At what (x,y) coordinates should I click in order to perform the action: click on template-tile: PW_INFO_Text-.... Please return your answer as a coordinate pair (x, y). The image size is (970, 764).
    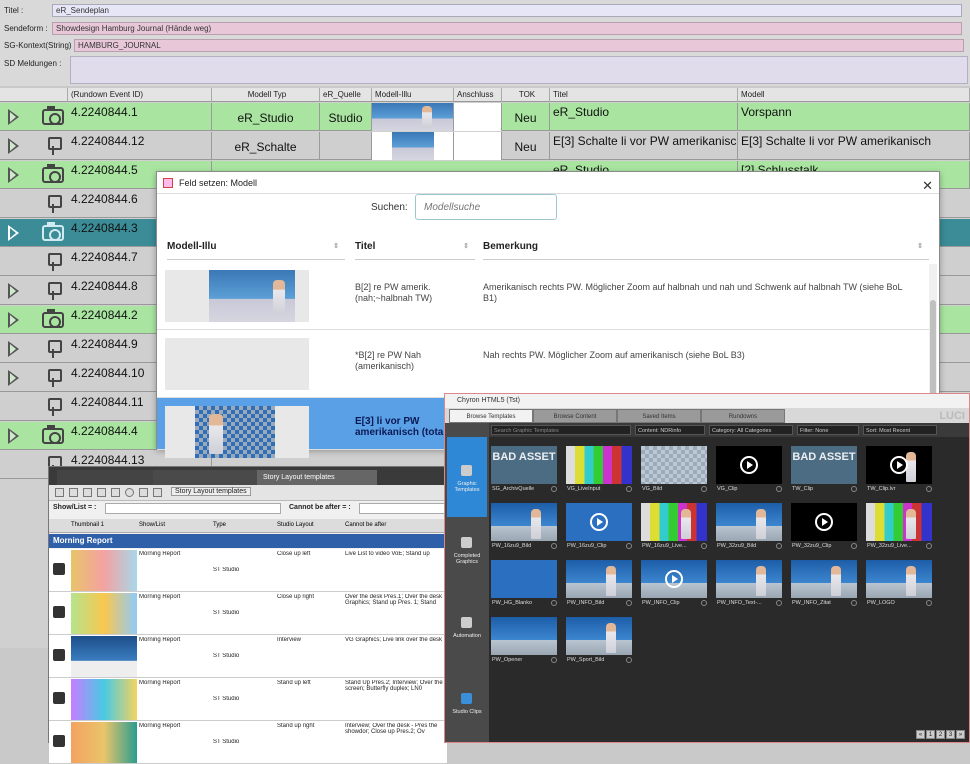
    Looking at the image, I should click on (749, 584).